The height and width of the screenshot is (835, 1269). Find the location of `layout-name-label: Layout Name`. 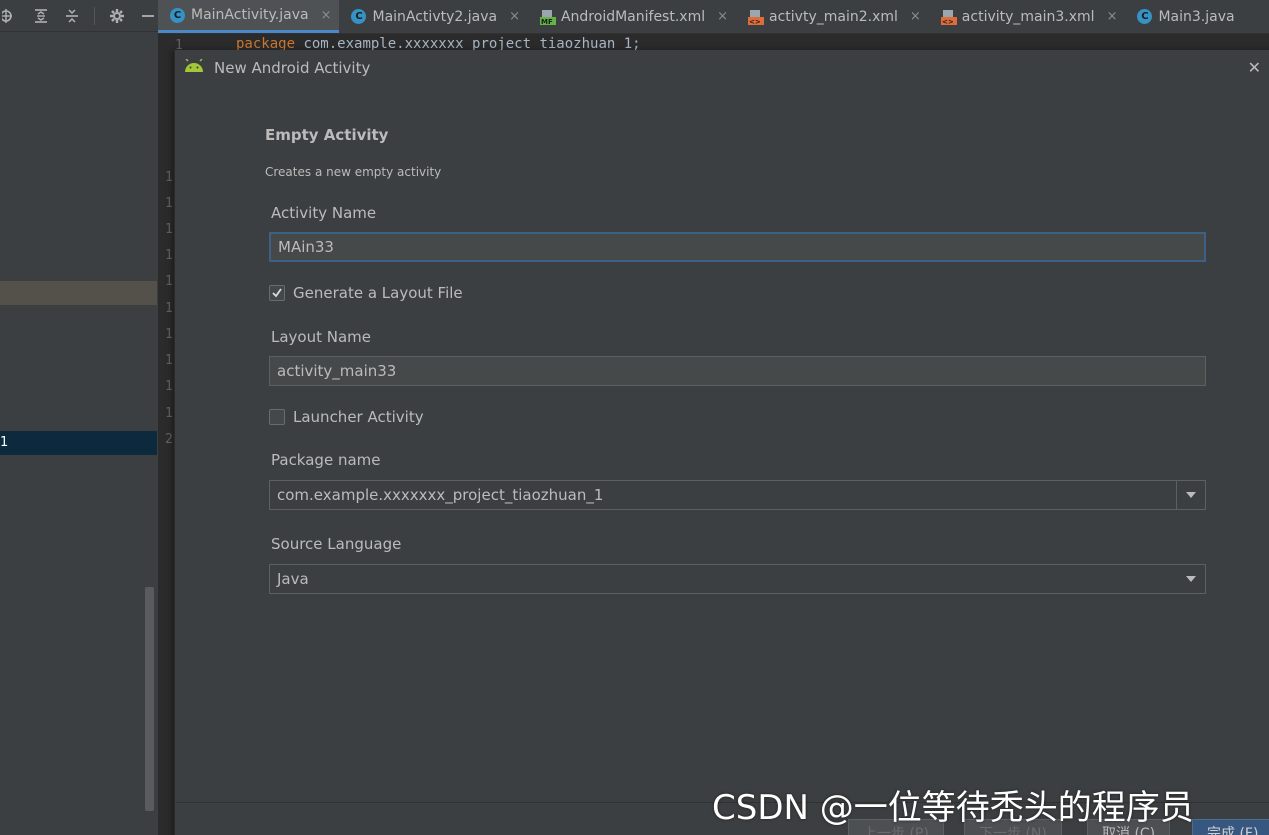

layout-name-label: Layout Name is located at coordinates (321, 337).